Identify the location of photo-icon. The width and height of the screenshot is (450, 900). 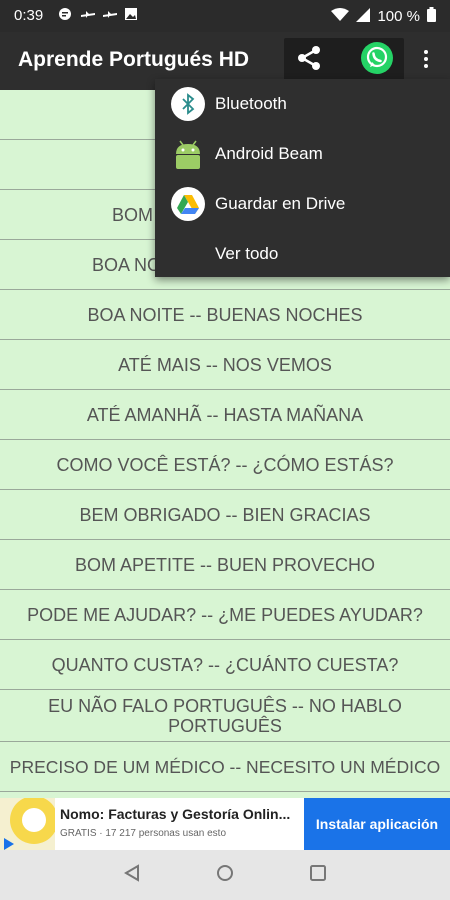
(131, 14).